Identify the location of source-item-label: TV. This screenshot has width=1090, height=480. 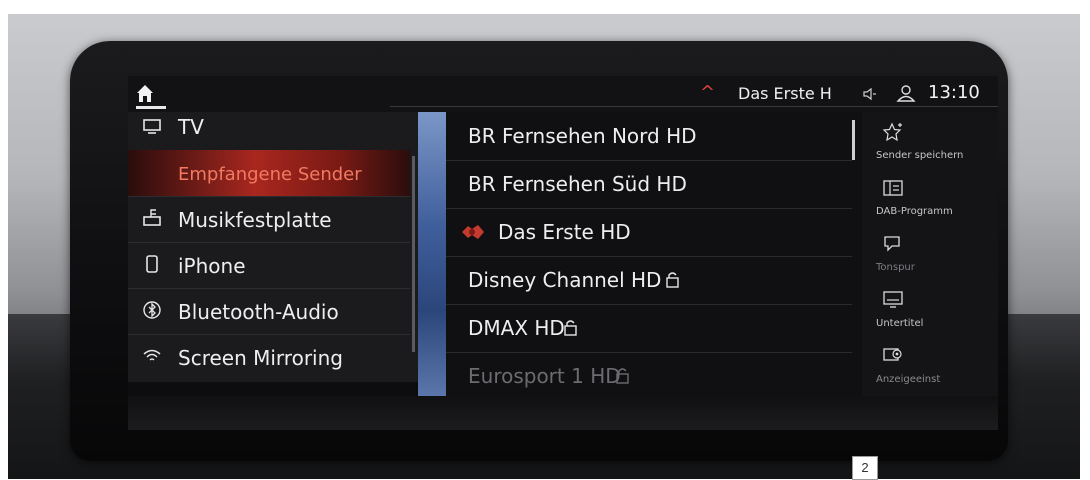
(191, 127).